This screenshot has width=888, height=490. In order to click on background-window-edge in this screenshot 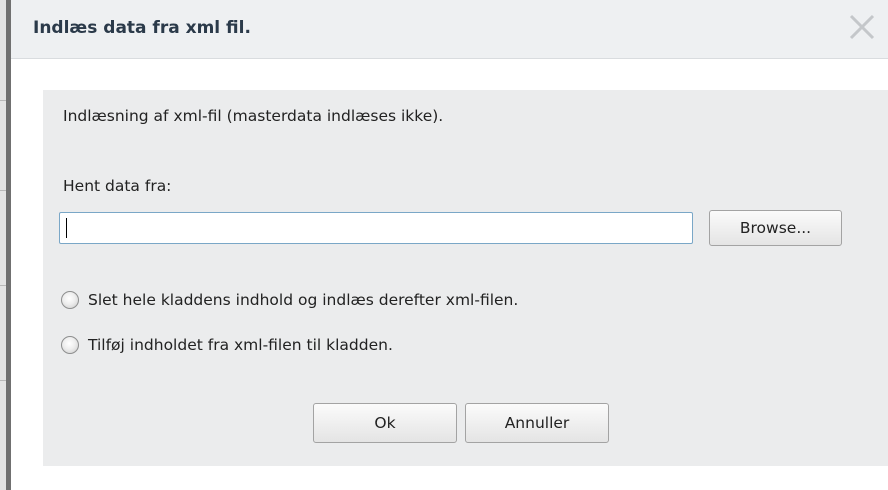, I will do `click(5, 245)`.